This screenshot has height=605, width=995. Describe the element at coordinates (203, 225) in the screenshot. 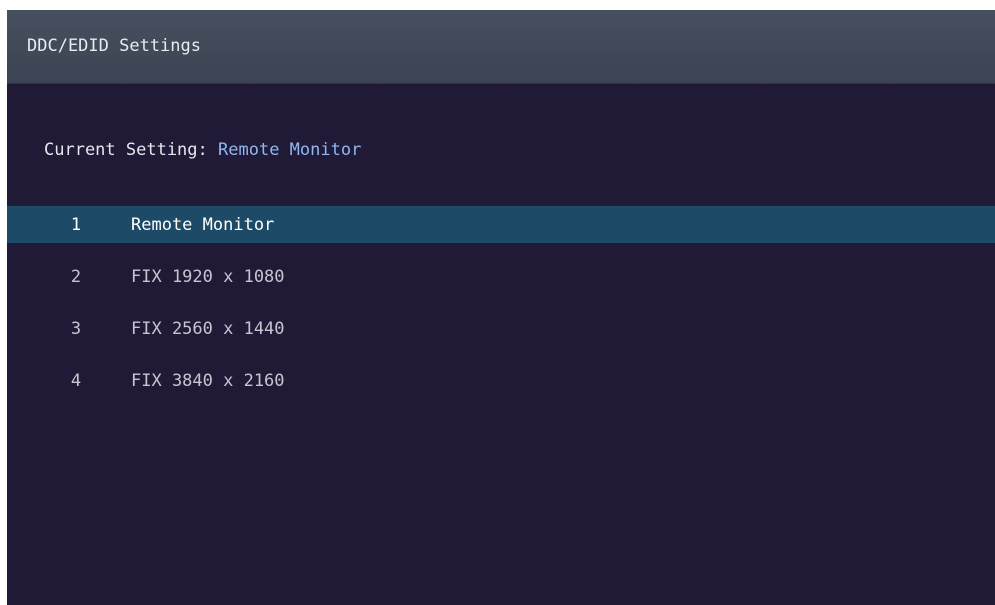

I see `option-label: Remote Monitor` at that location.